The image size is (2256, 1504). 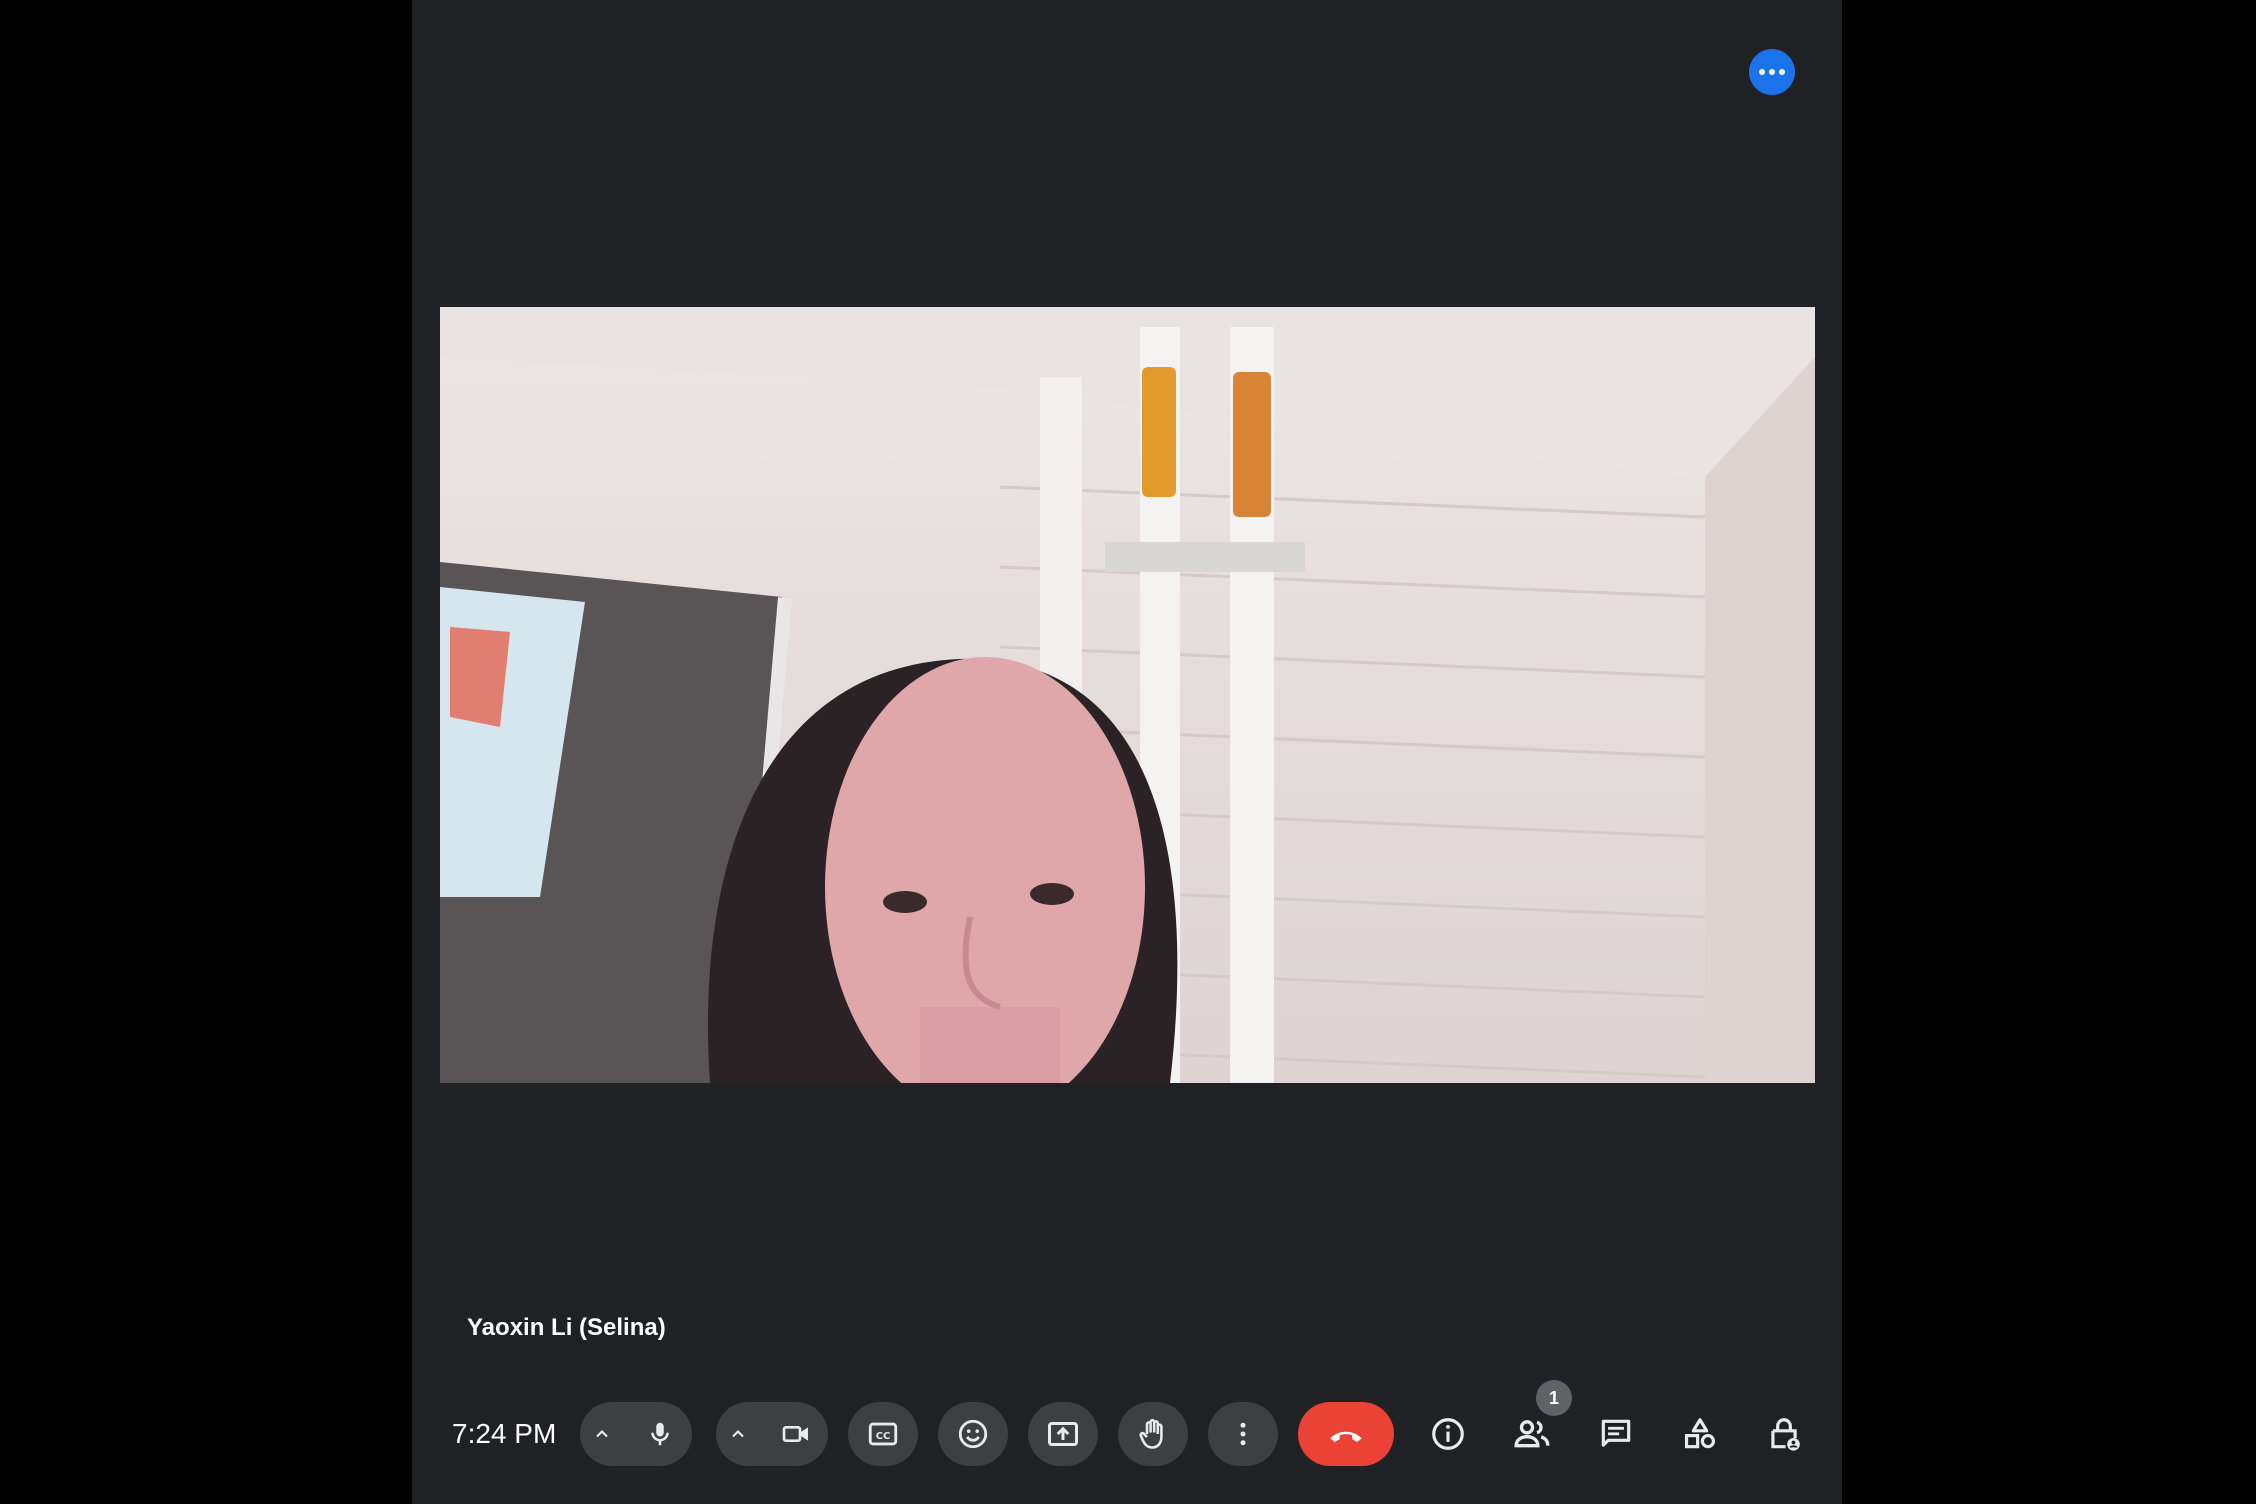 I want to click on camera-icon, so click(x=796, y=1434).